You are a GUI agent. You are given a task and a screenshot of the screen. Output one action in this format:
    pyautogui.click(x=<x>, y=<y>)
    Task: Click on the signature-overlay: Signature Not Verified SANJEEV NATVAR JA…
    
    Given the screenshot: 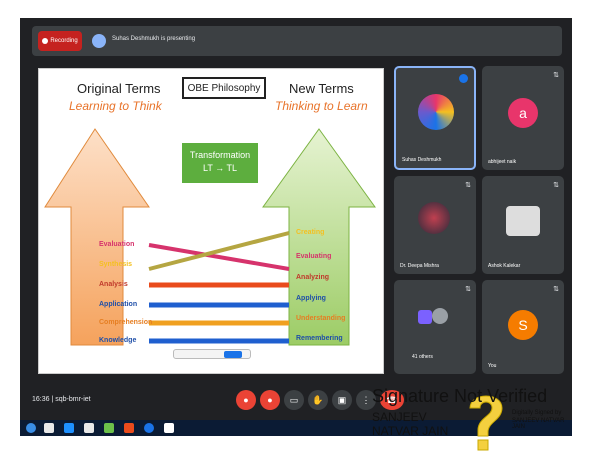 What is the action you would take?
    pyautogui.click(x=481, y=412)
    